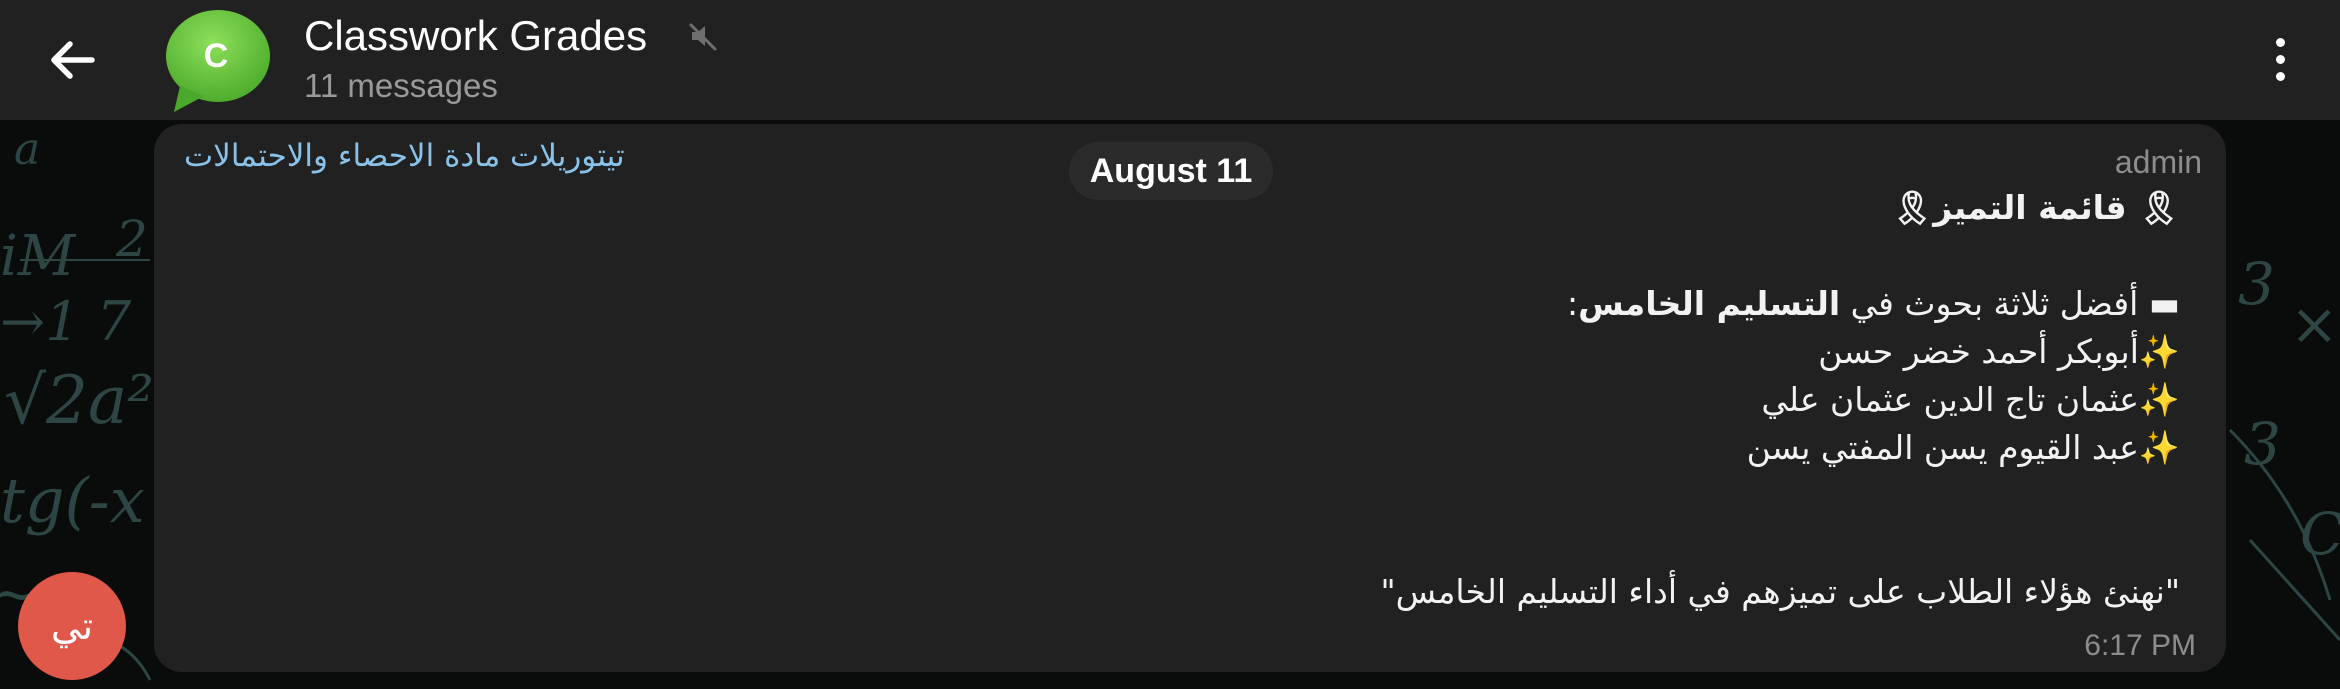 The height and width of the screenshot is (689, 2340). I want to click on student-item: ✨أبوبكر أحمد خضر حسن, so click(1999, 351).